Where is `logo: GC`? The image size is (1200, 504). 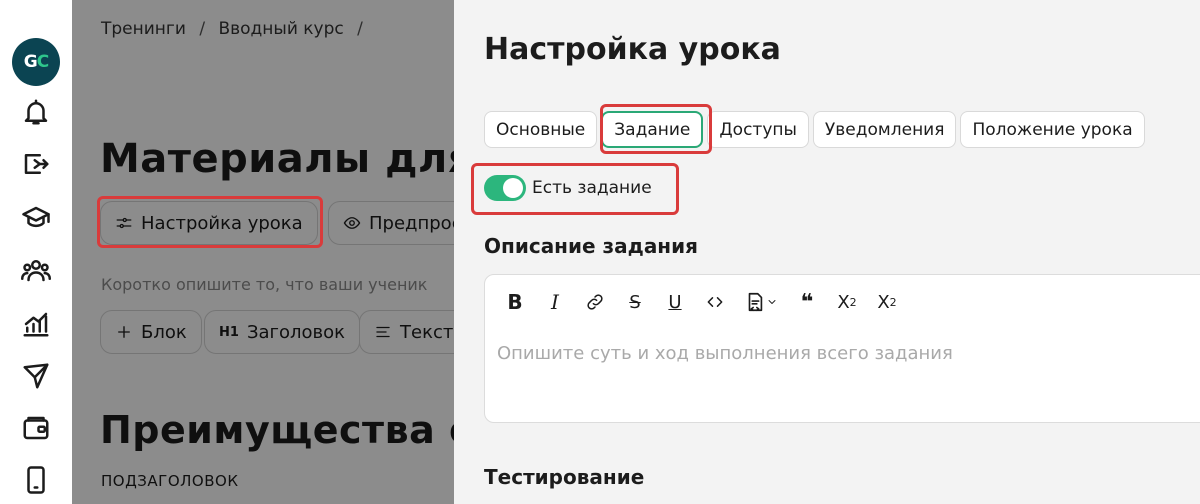
logo: GC is located at coordinates (36, 62).